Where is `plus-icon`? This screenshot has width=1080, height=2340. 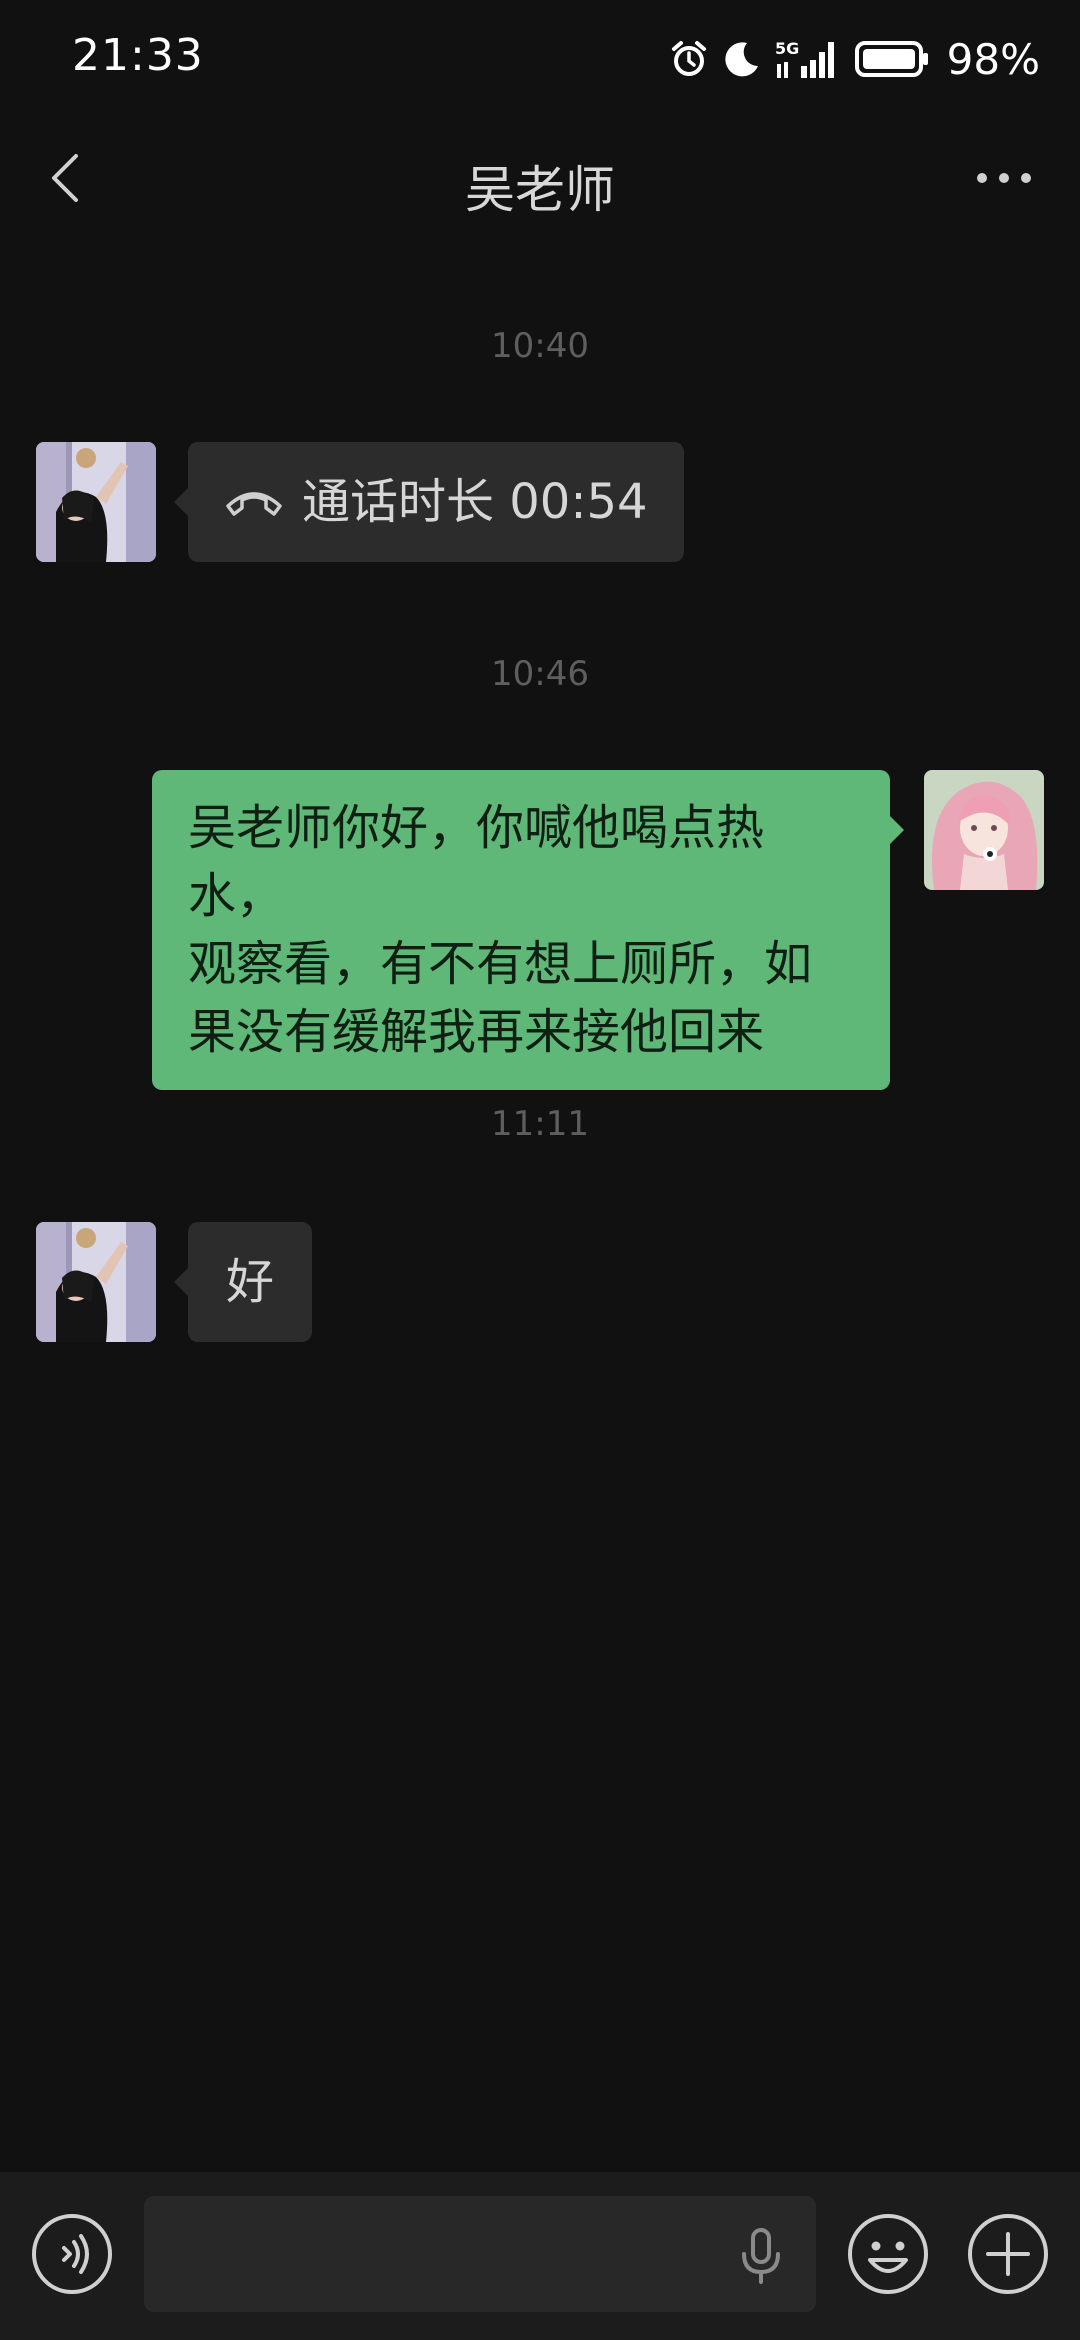
plus-icon is located at coordinates (1008, 2257).